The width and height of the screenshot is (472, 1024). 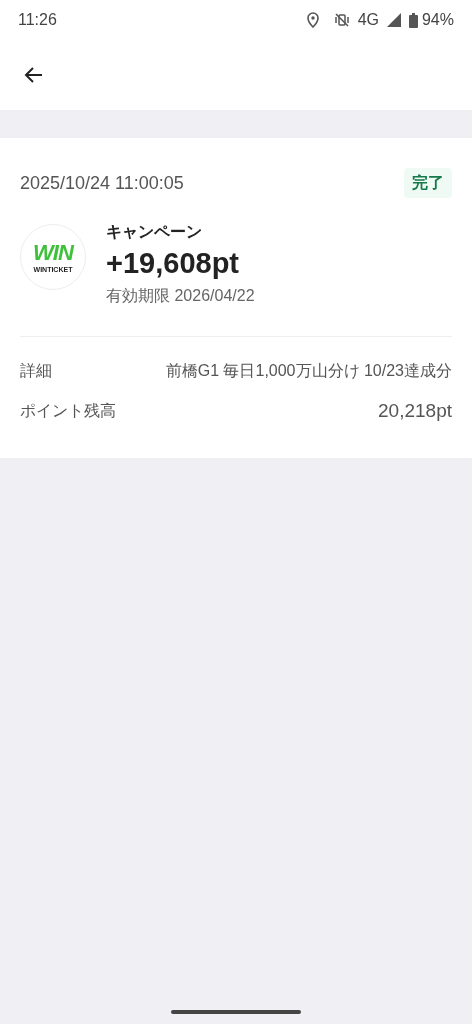 What do you see at coordinates (312, 20) in the screenshot?
I see `location-icon` at bounding box center [312, 20].